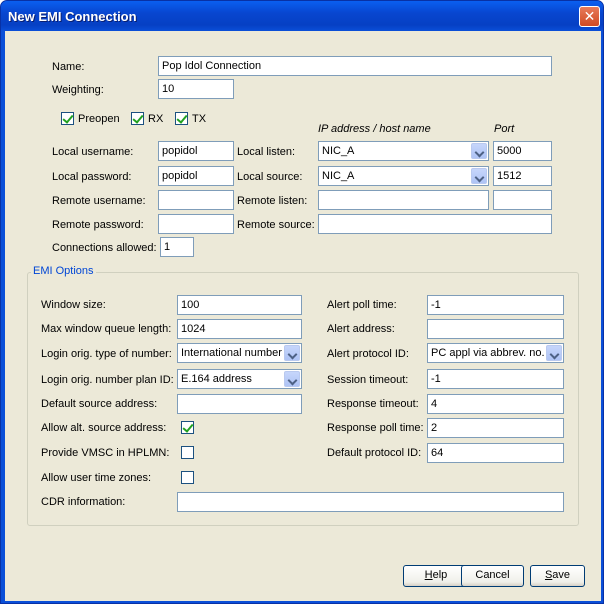  I want to click on alert-poll-time-label: Alert poll time:, so click(362, 305).